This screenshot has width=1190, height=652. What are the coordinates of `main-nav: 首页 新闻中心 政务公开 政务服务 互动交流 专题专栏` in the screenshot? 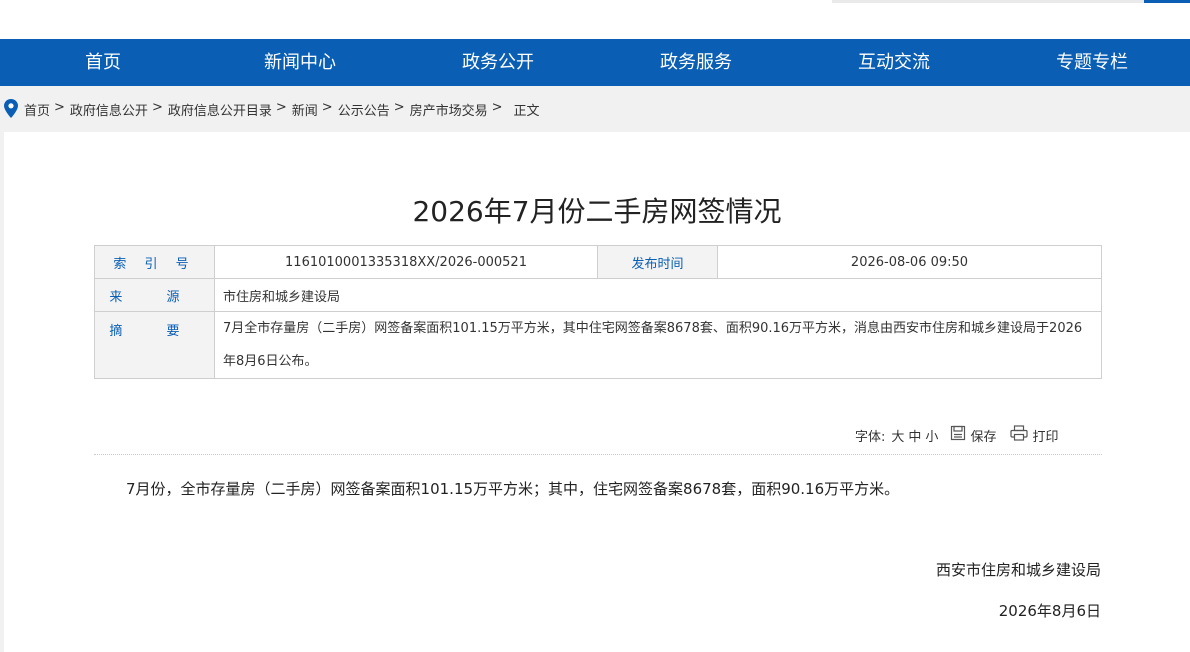 It's located at (595, 62).